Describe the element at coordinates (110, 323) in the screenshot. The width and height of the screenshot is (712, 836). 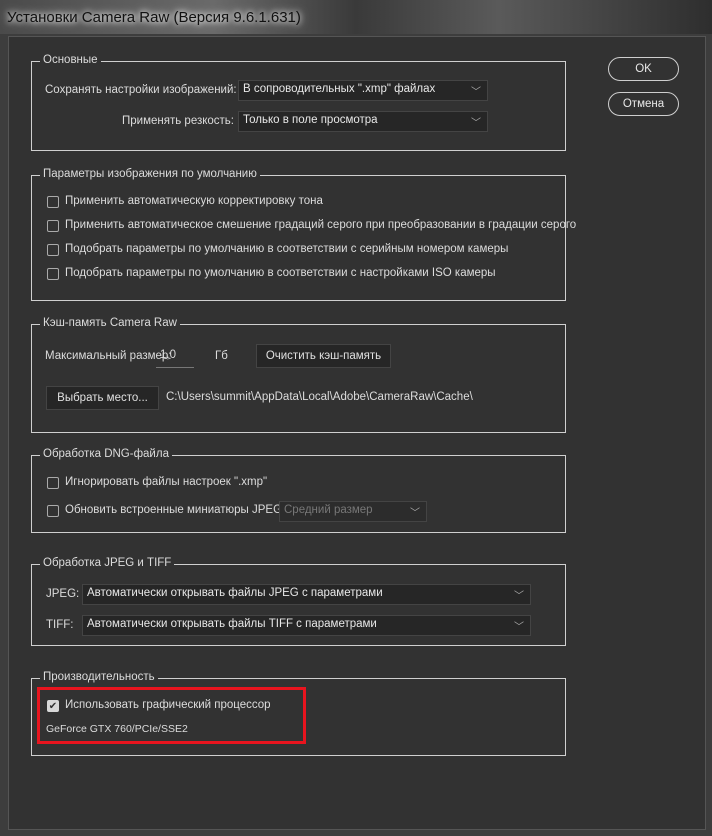
I see `group-legend: Кэш-память Camera Raw` at that location.